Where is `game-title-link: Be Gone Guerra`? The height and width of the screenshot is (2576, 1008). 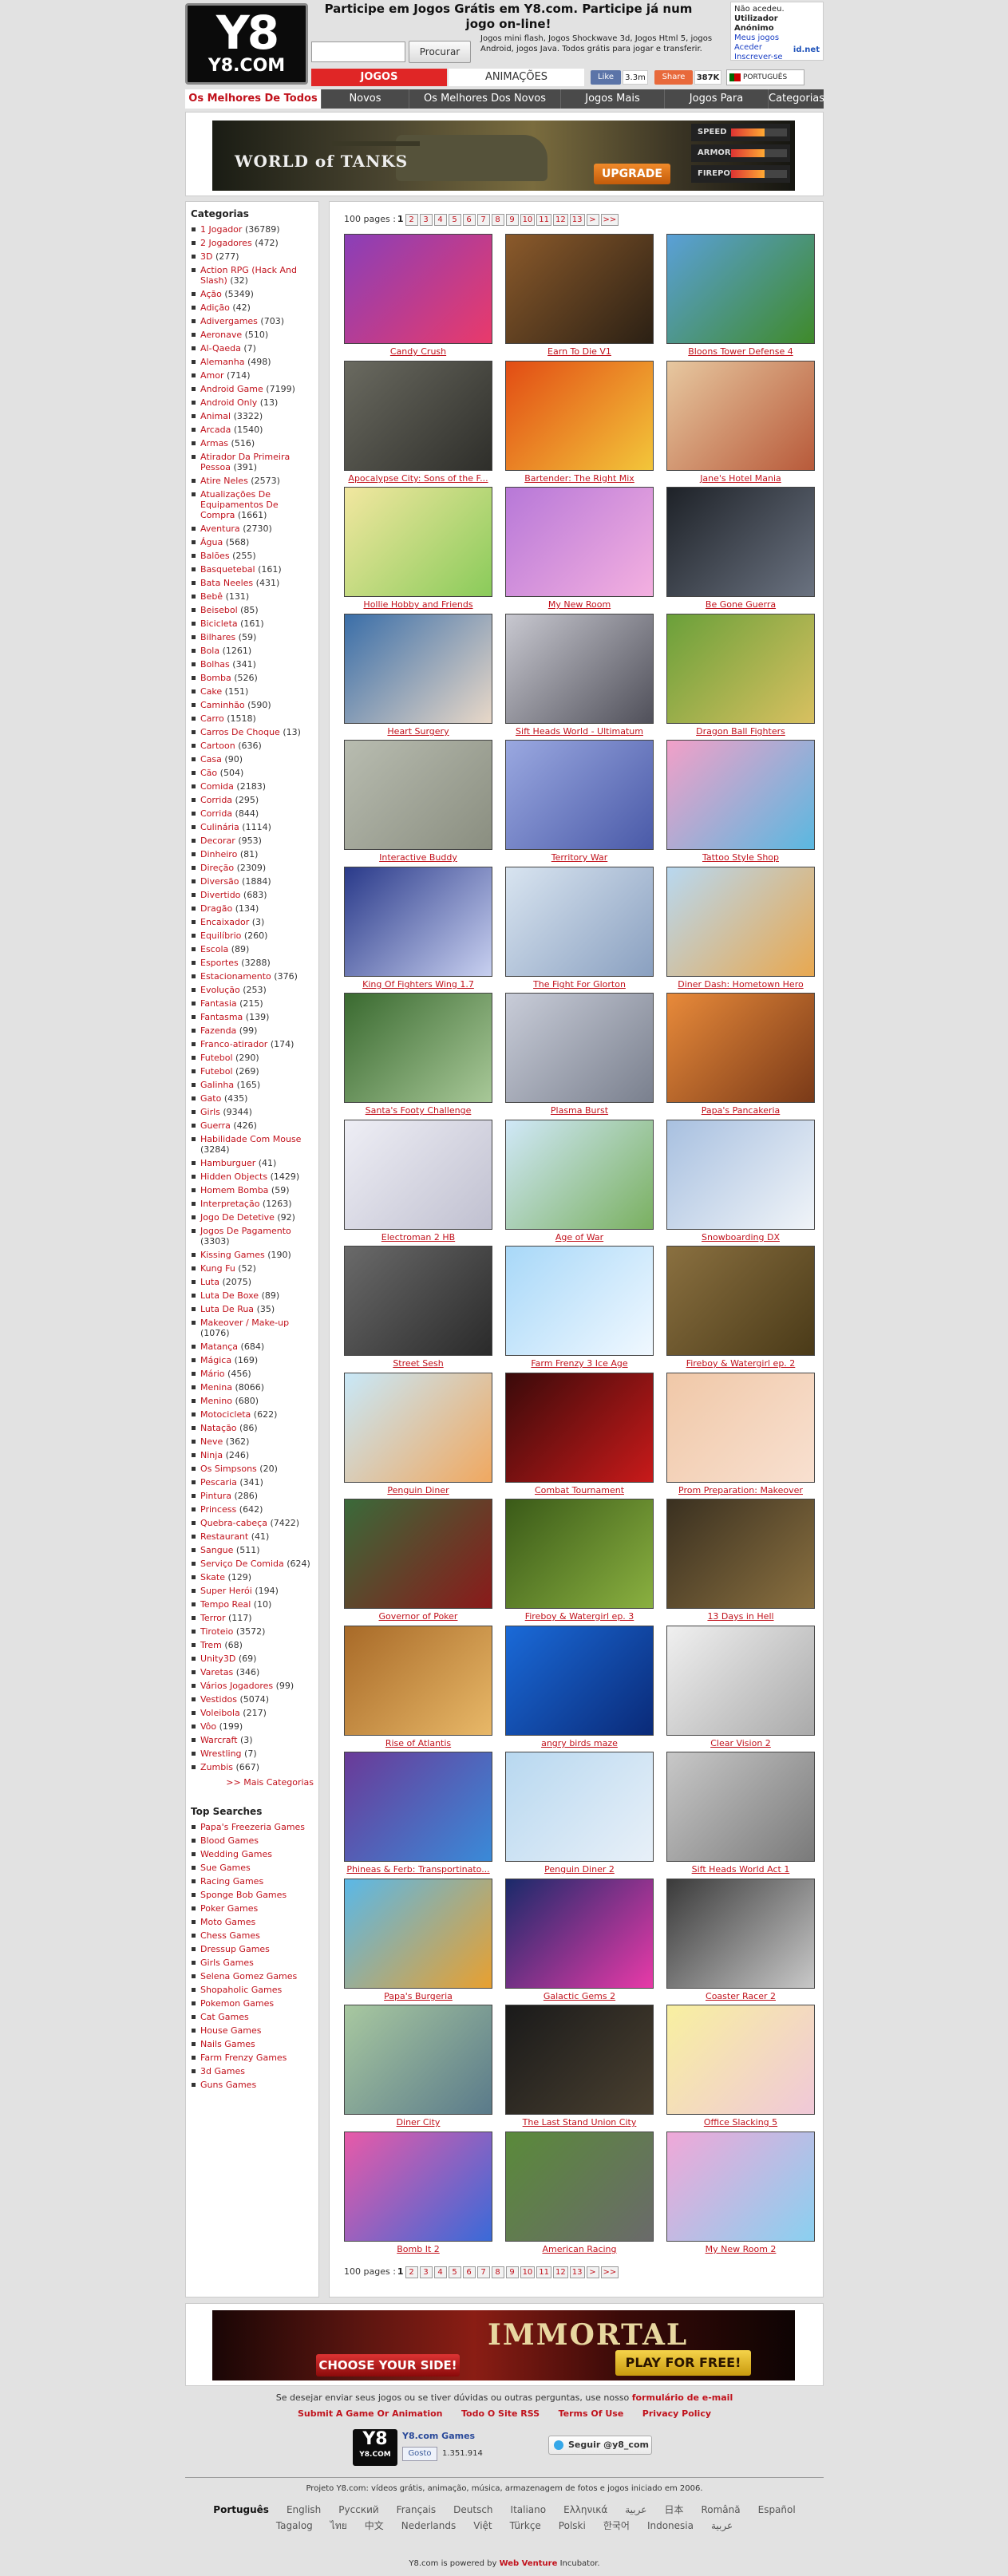 game-title-link: Be Gone Guerra is located at coordinates (740, 604).